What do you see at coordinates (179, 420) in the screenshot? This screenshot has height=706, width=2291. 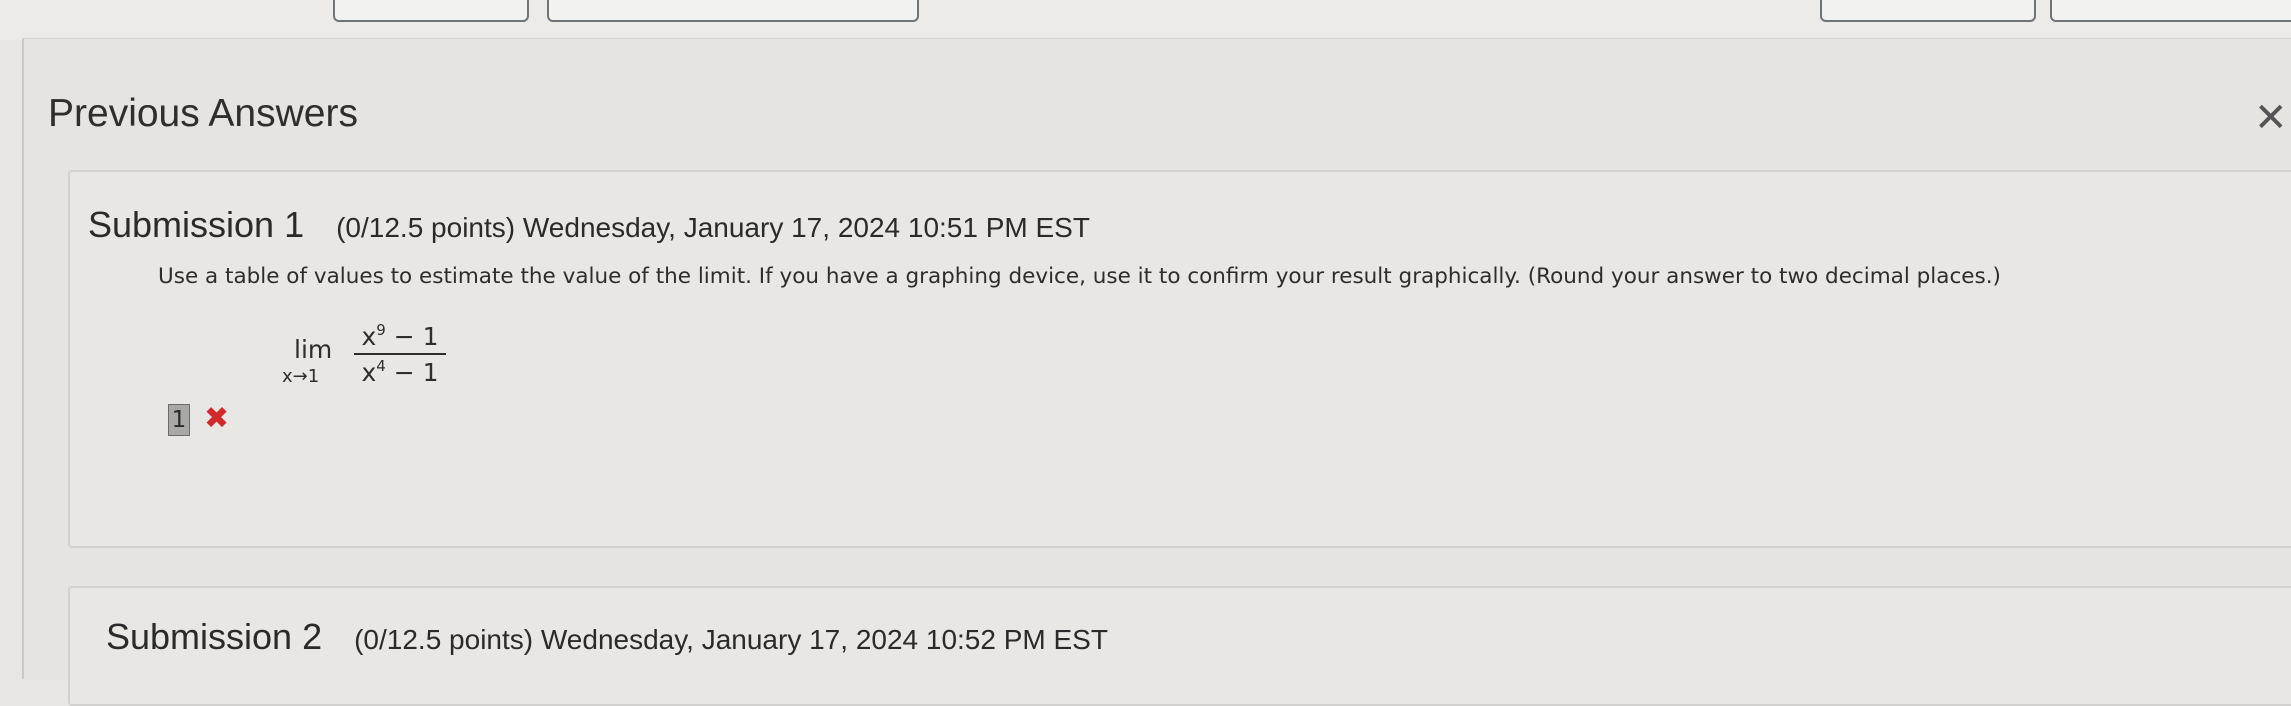 I see `submitted-answer: 1` at bounding box center [179, 420].